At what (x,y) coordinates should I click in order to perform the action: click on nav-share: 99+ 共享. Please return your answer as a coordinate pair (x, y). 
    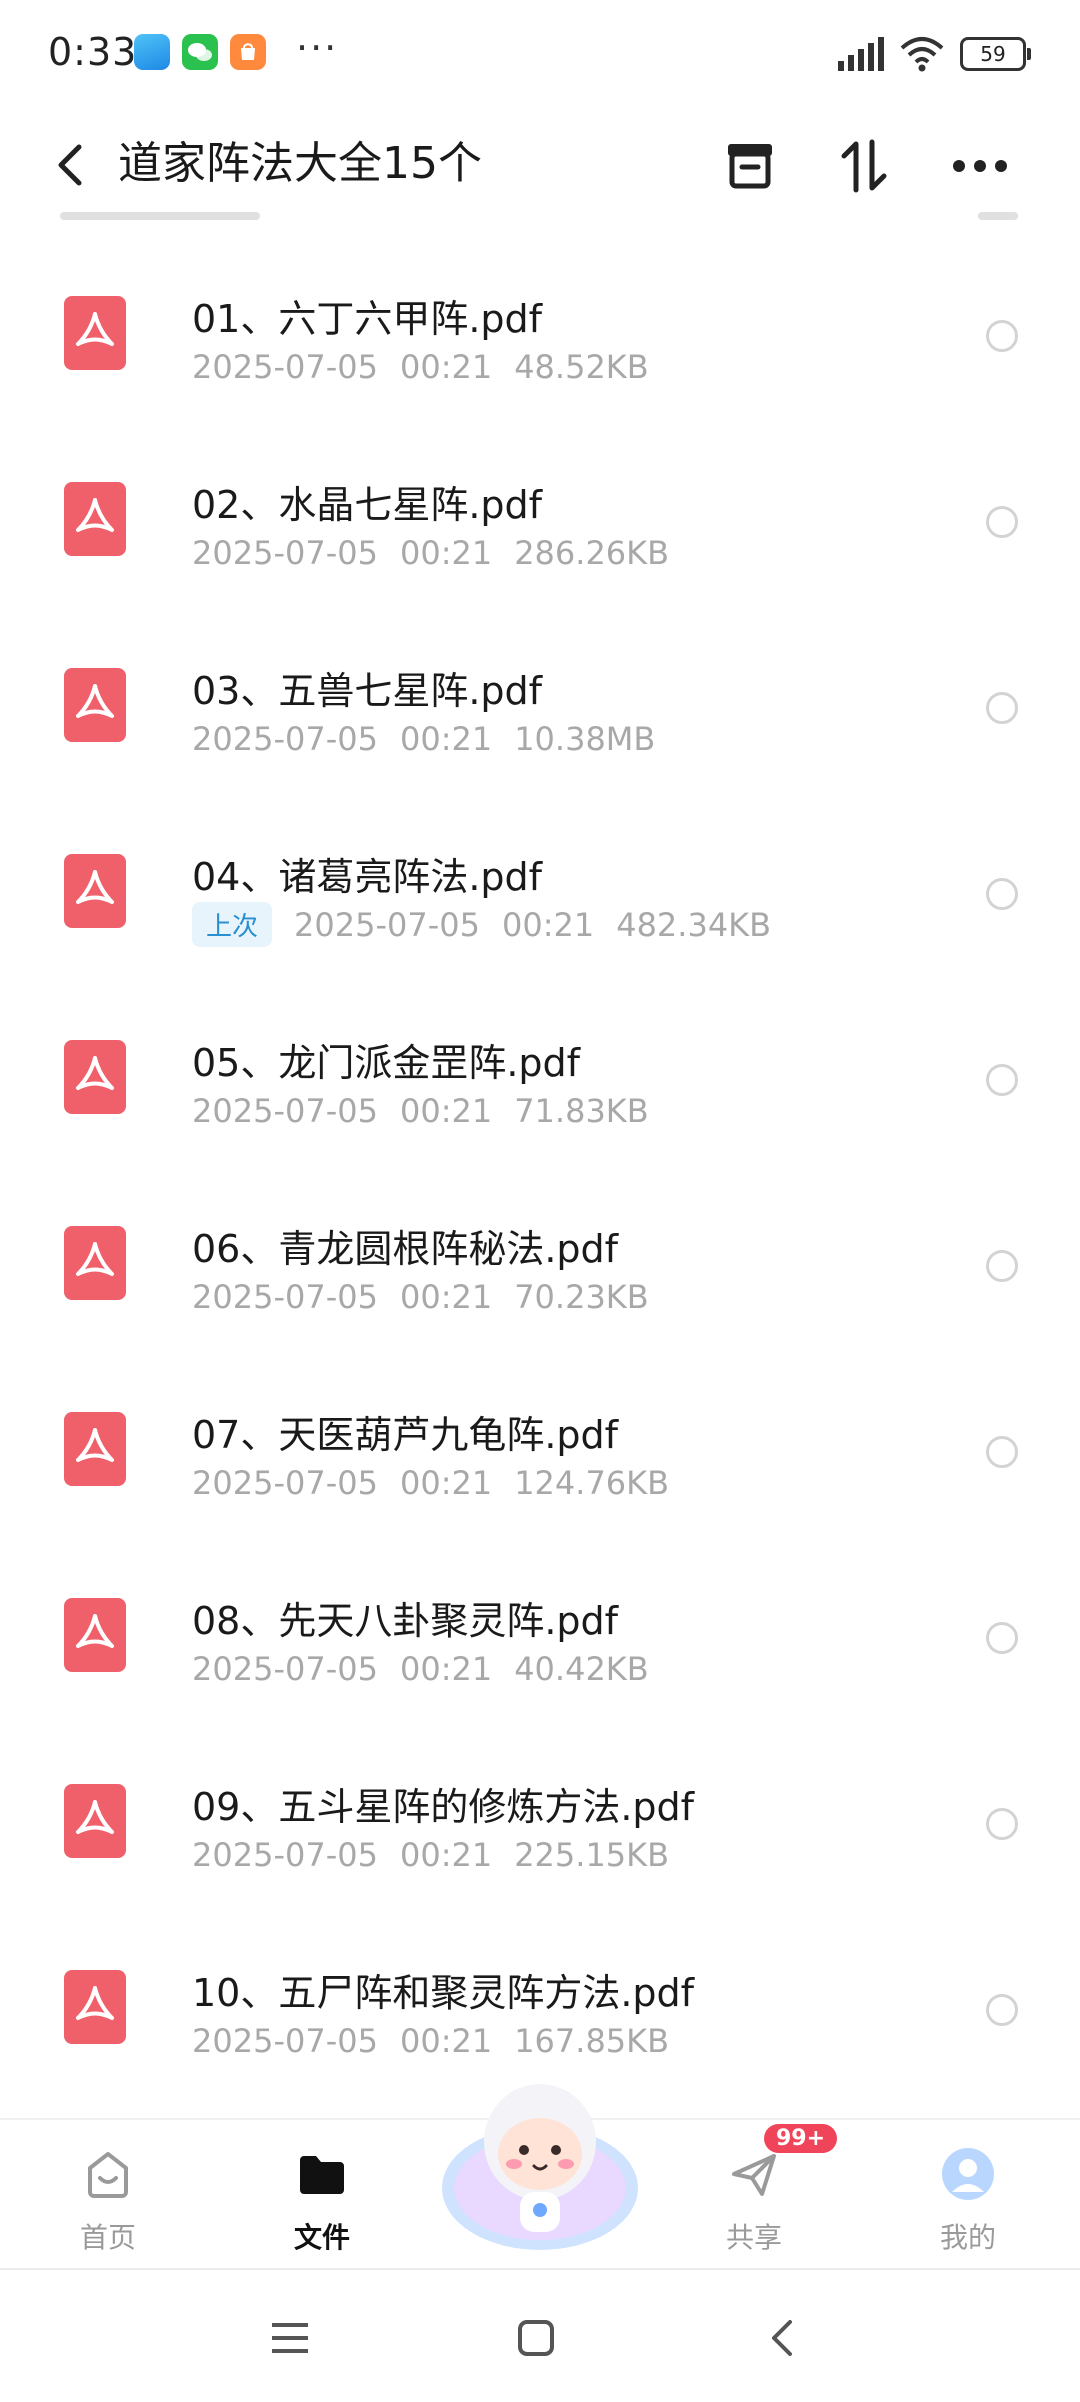
    Looking at the image, I should click on (754, 2195).